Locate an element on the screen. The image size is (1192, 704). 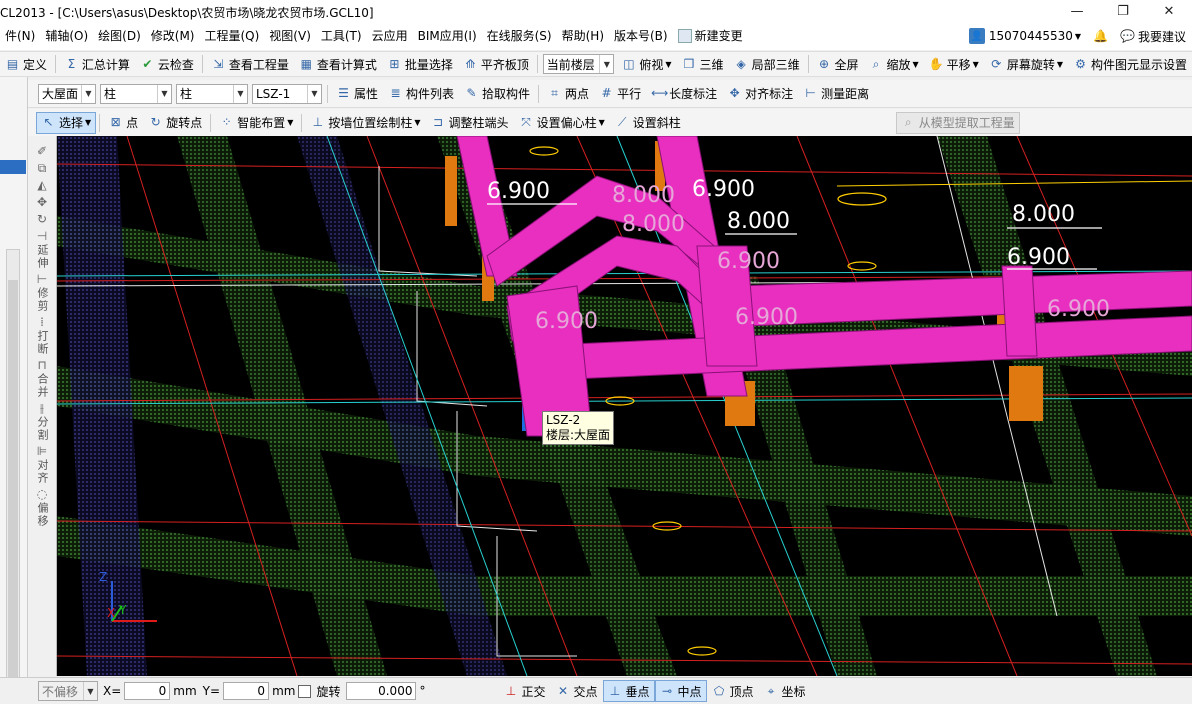
pan-button: ✋ 平移 ▼ is located at coordinates (954, 64).